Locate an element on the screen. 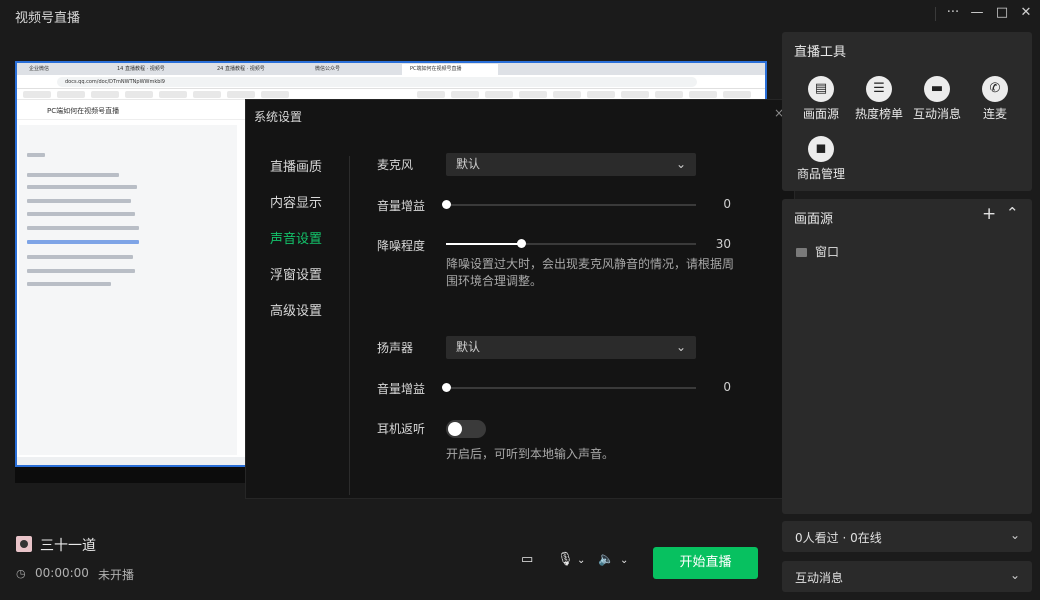 The width and height of the screenshot is (1040, 600). add-source-icon: + is located at coordinates (989, 214).